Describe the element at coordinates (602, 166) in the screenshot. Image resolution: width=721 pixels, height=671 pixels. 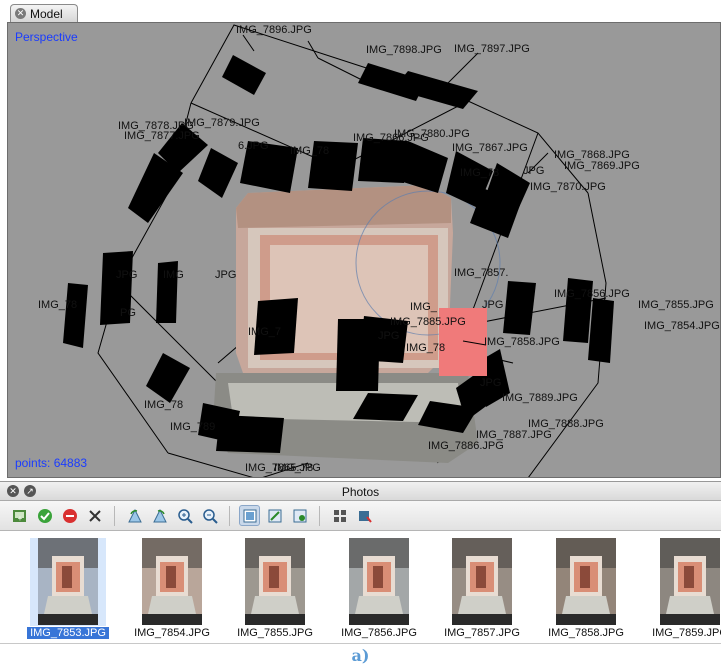
I see `camera-label: IMG_7869.JPG` at that location.